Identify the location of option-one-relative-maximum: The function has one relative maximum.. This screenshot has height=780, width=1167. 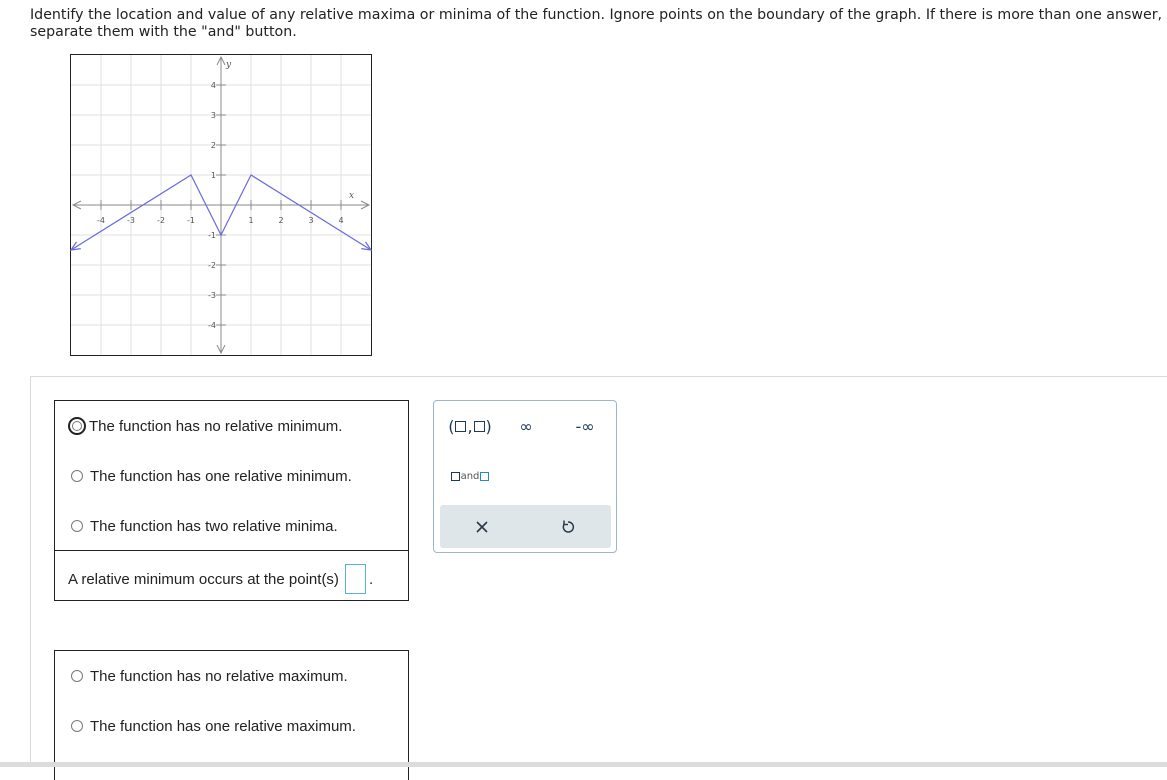
(213, 726).